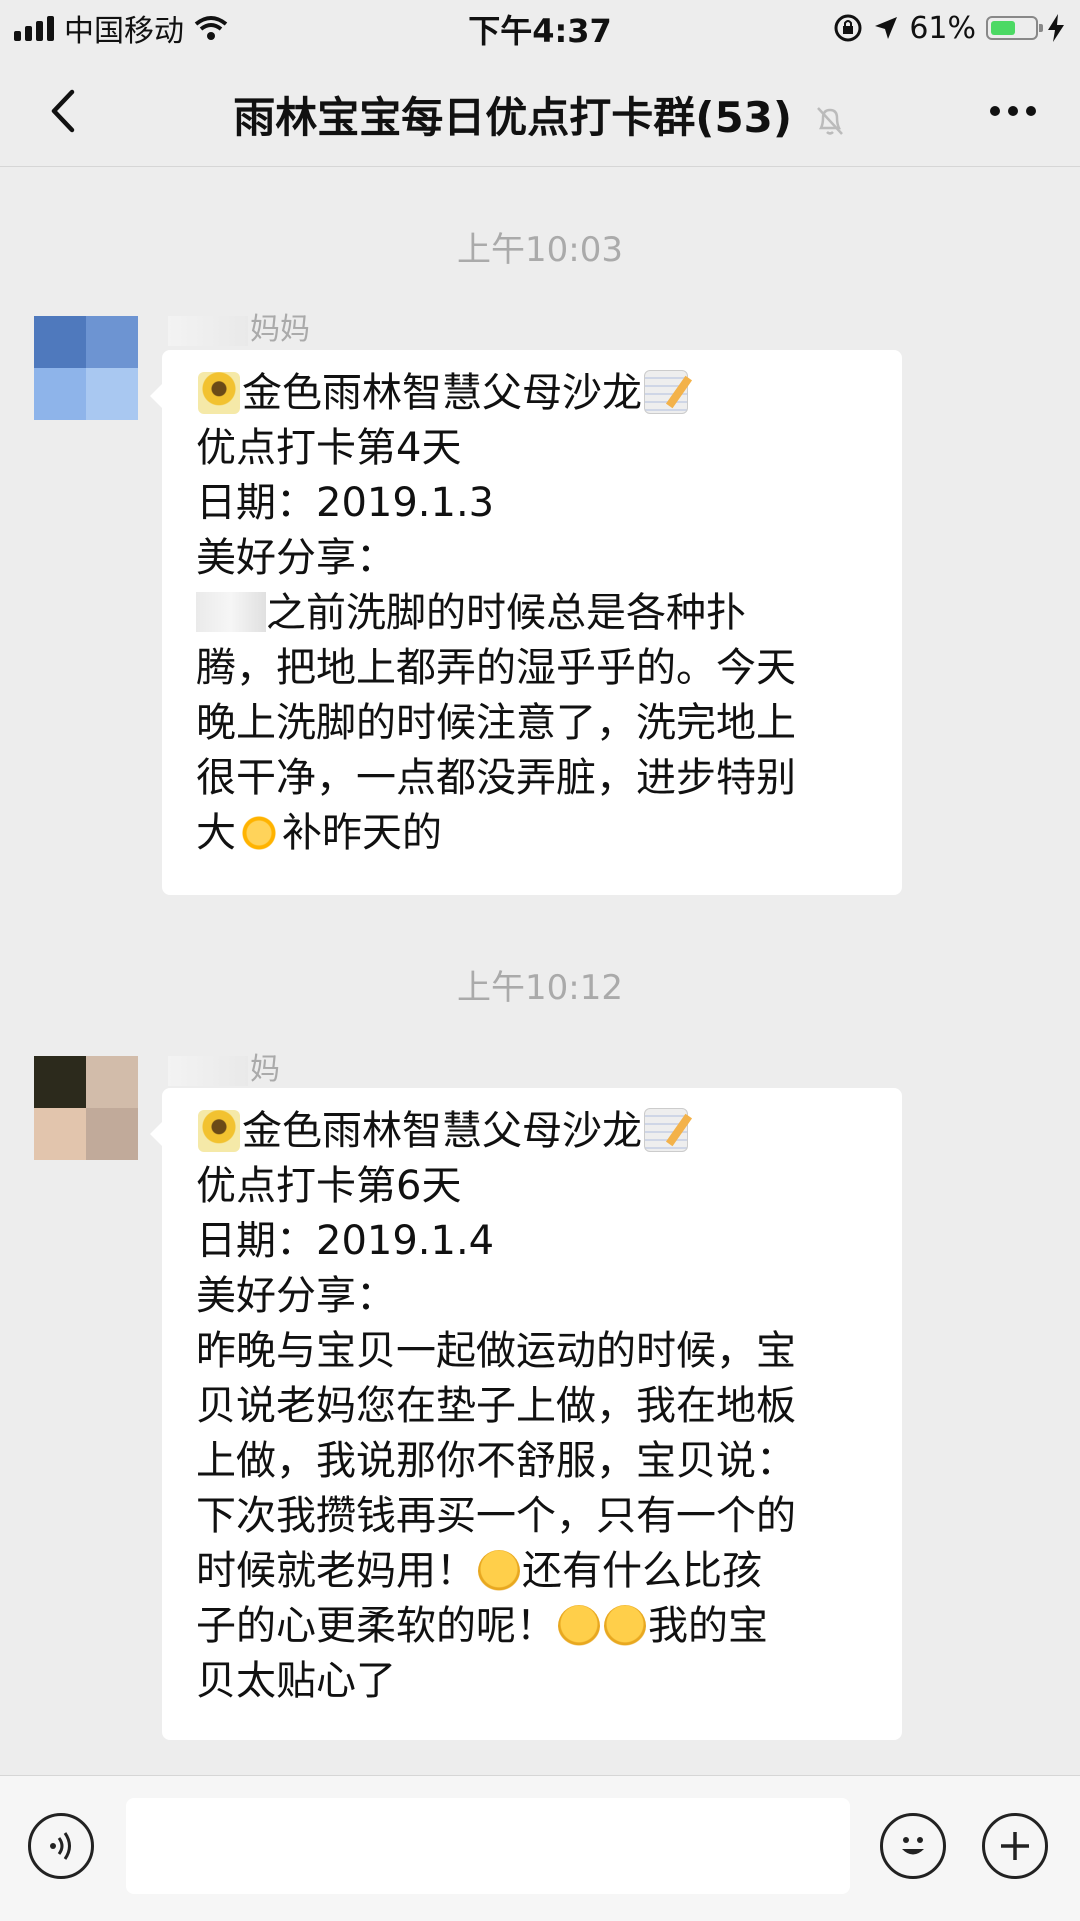 Image resolution: width=1080 pixels, height=1921 pixels. What do you see at coordinates (1014, 28) in the screenshot?
I see `battery-icon` at bounding box center [1014, 28].